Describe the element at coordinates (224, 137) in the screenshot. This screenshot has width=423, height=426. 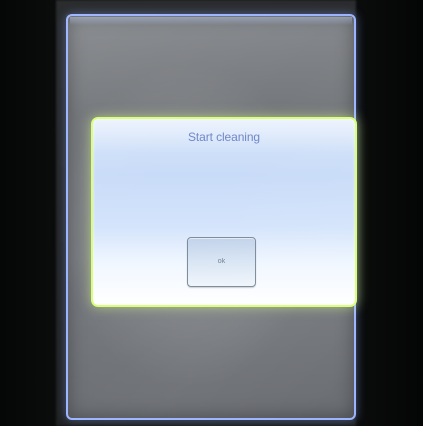
I see `dialog-title: Start cleaning` at that location.